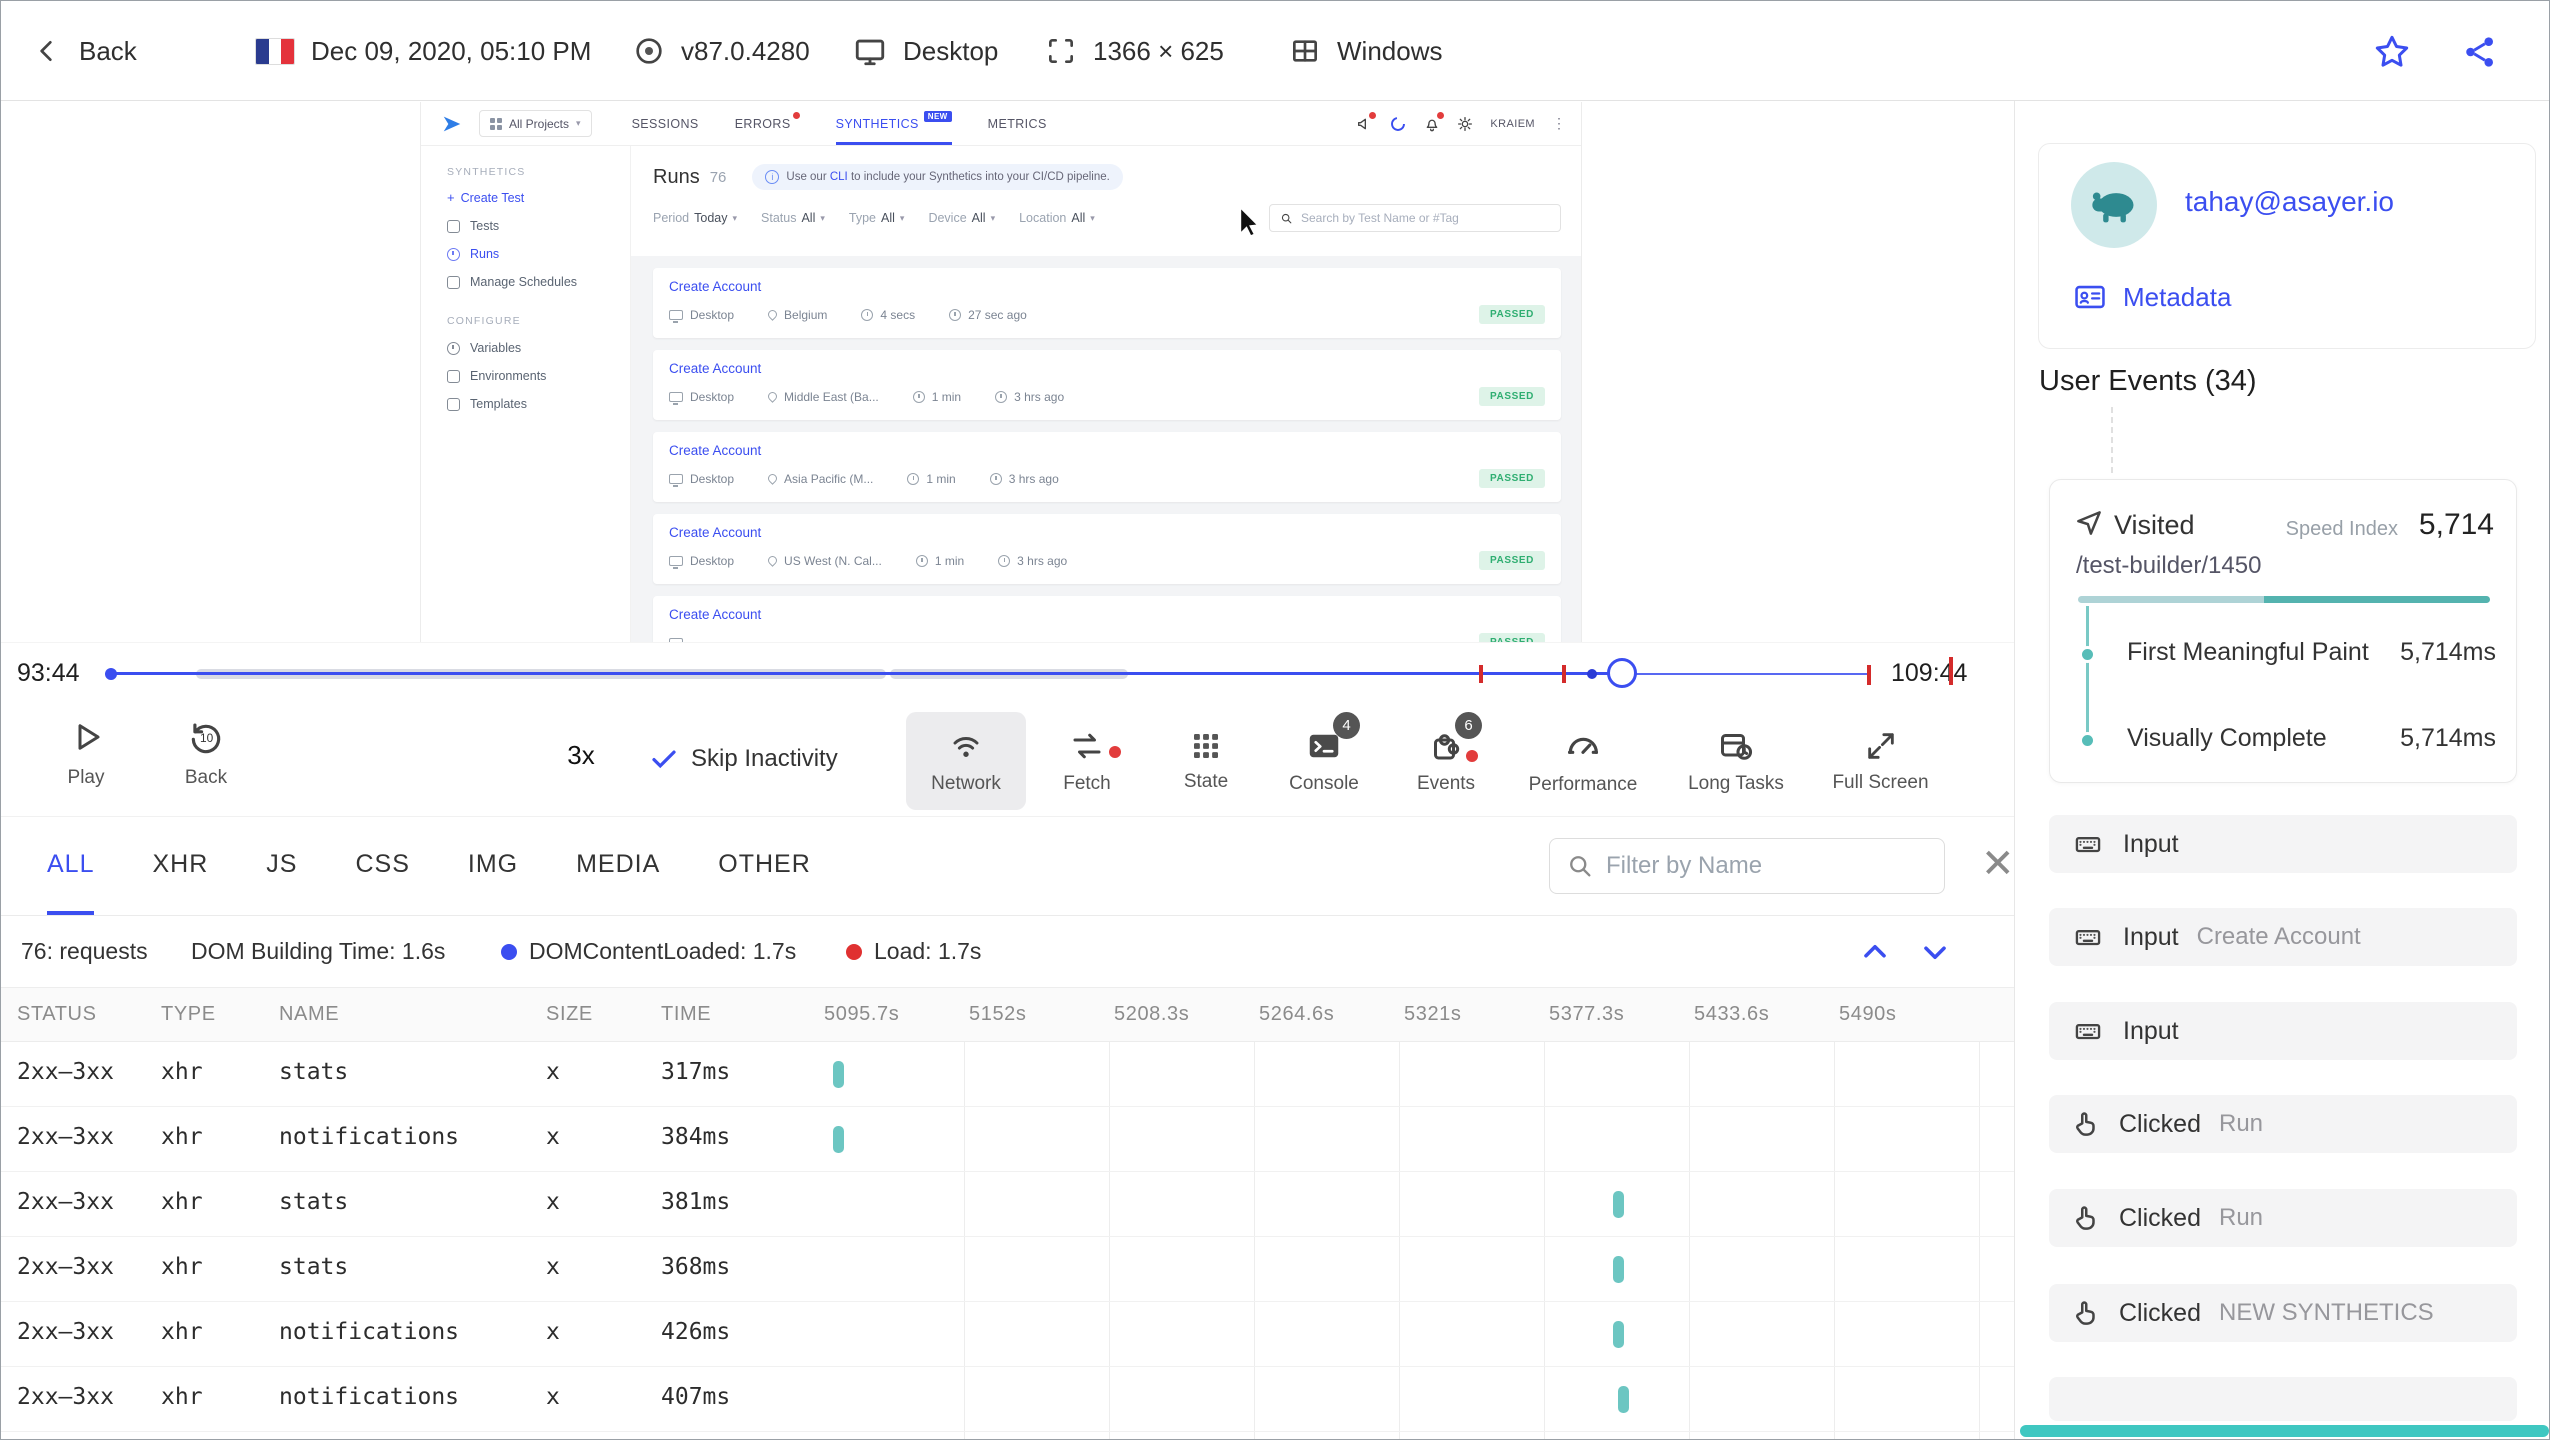 The height and width of the screenshot is (1440, 2550). What do you see at coordinates (2480, 52) in the screenshot?
I see `share-button` at bounding box center [2480, 52].